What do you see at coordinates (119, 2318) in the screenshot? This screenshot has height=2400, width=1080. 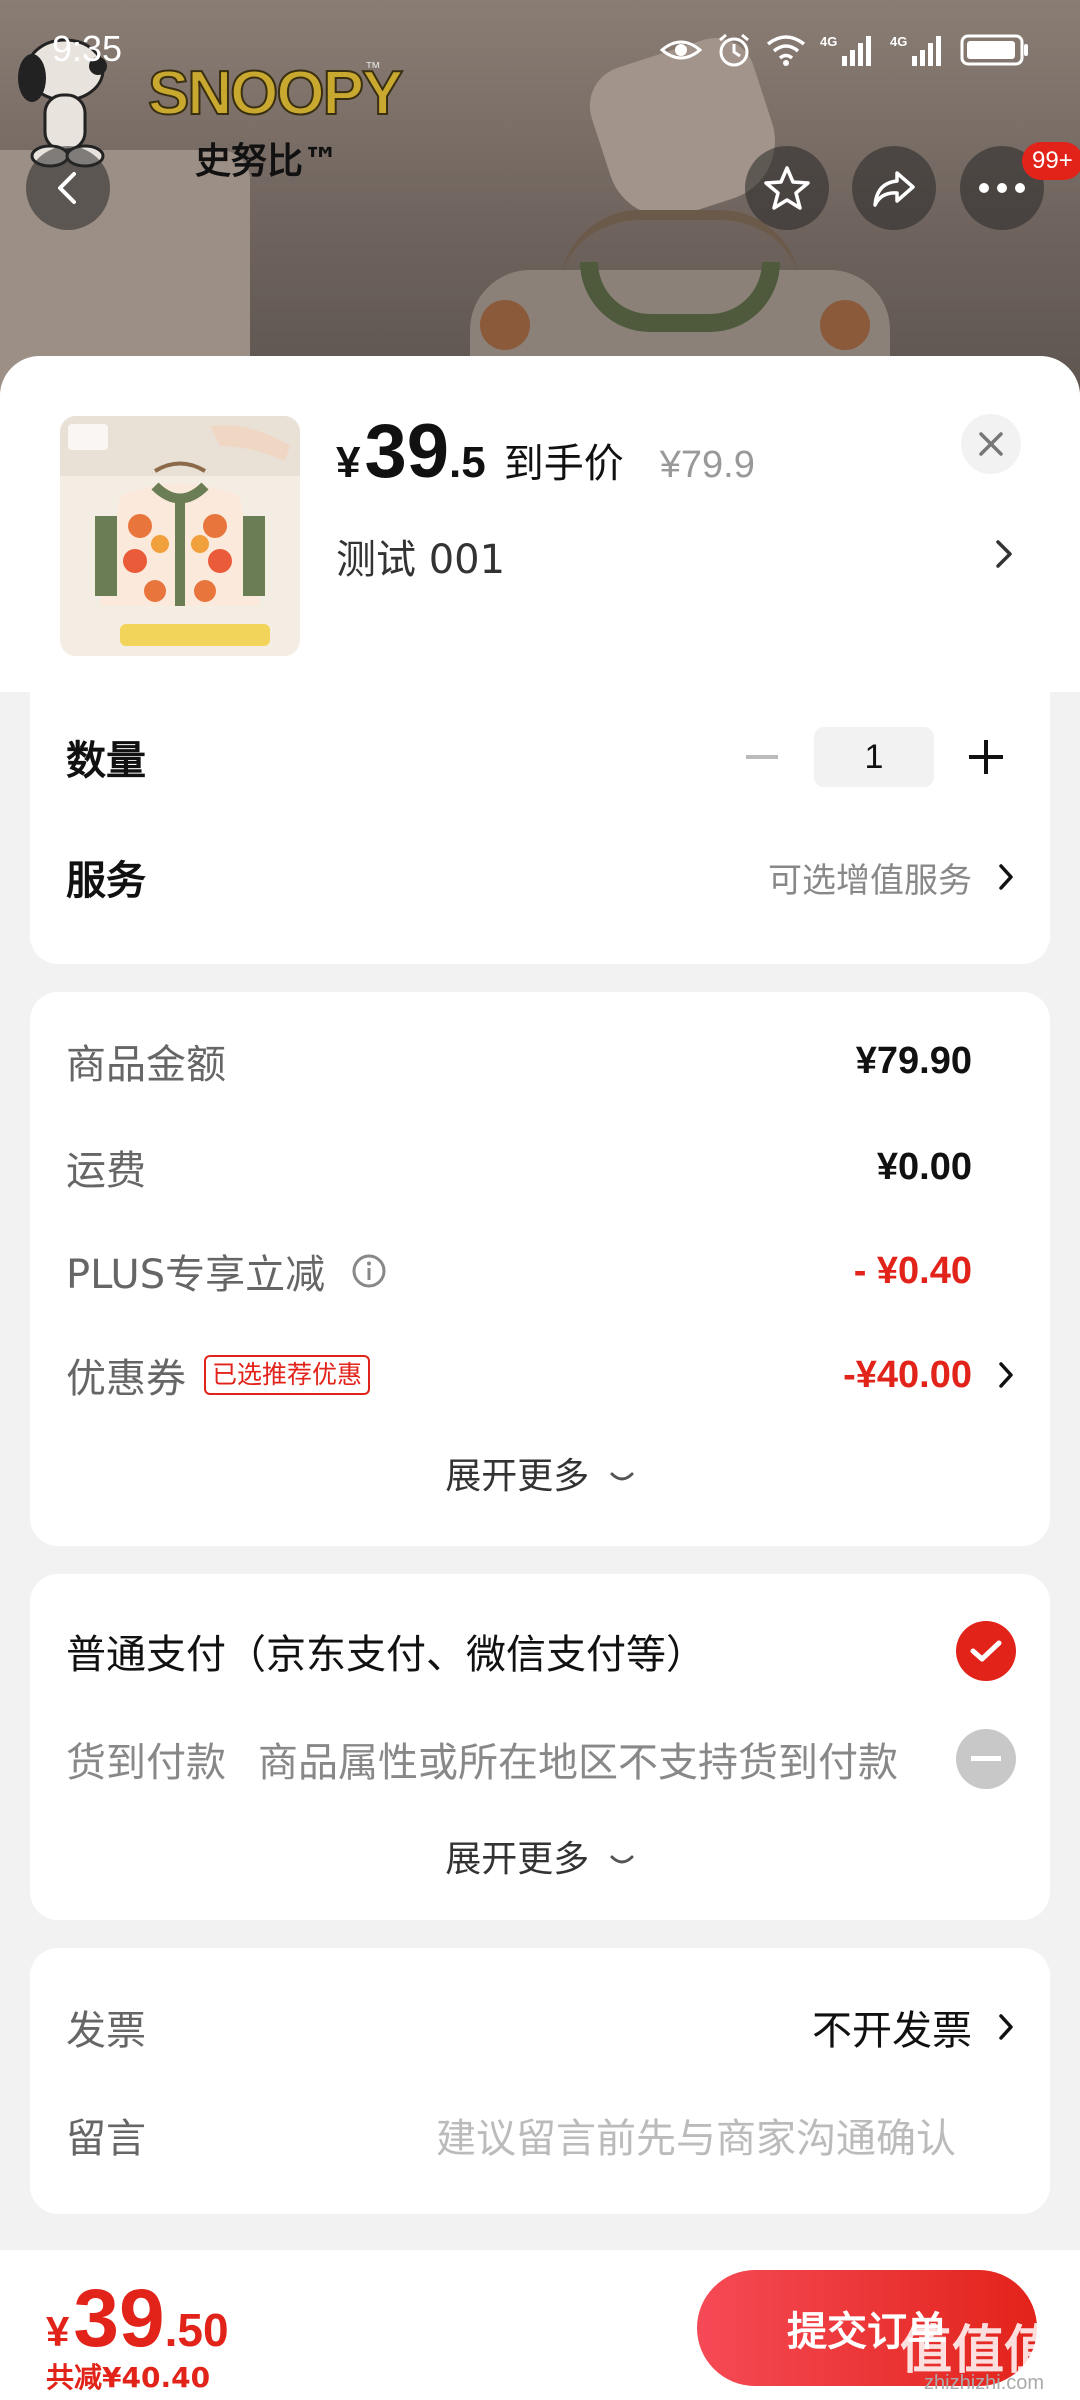 I see `total-integer: 39` at bounding box center [119, 2318].